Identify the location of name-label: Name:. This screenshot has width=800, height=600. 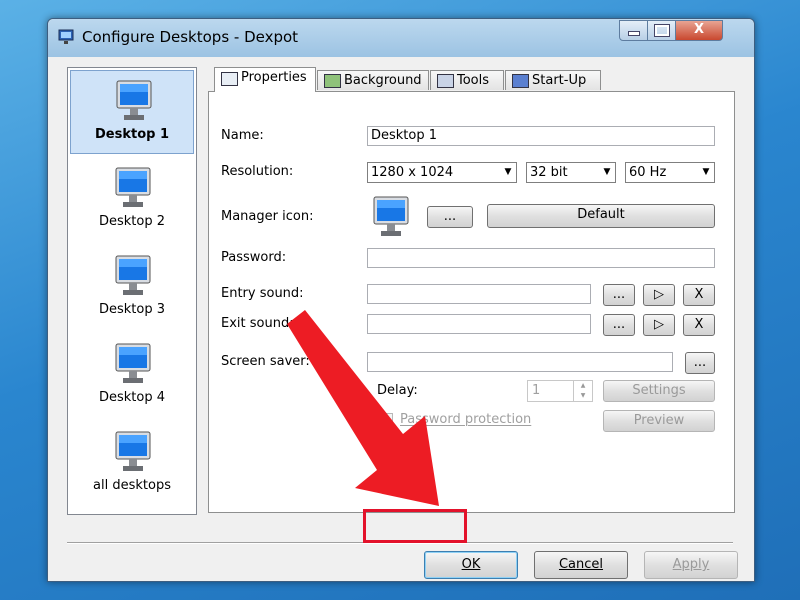
(242, 135).